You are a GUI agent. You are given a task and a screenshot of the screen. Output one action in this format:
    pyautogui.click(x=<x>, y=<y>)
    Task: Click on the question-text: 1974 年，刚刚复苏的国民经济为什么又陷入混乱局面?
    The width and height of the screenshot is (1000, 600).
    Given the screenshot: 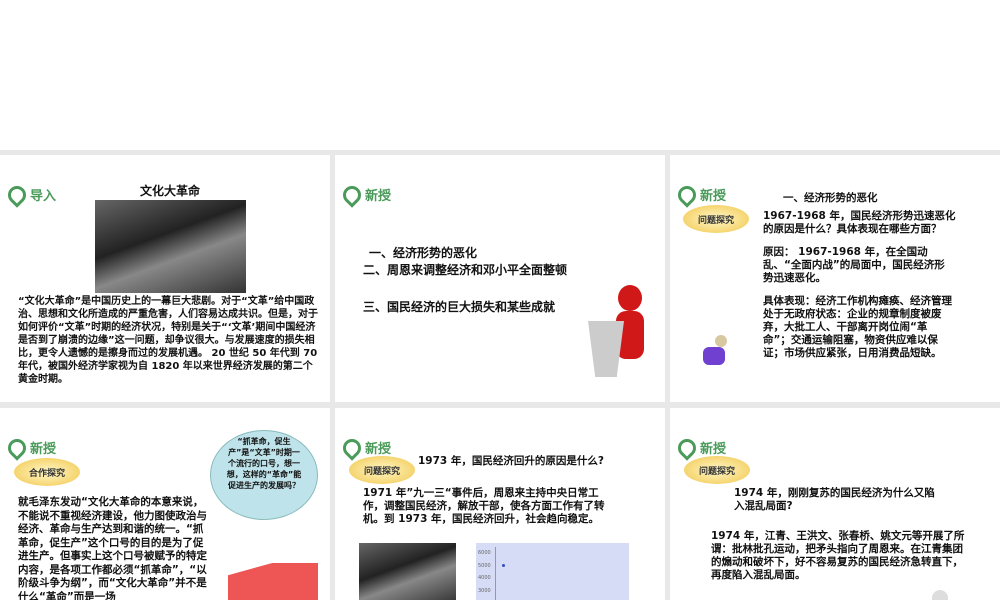 What is the action you would take?
    pyautogui.click(x=834, y=499)
    